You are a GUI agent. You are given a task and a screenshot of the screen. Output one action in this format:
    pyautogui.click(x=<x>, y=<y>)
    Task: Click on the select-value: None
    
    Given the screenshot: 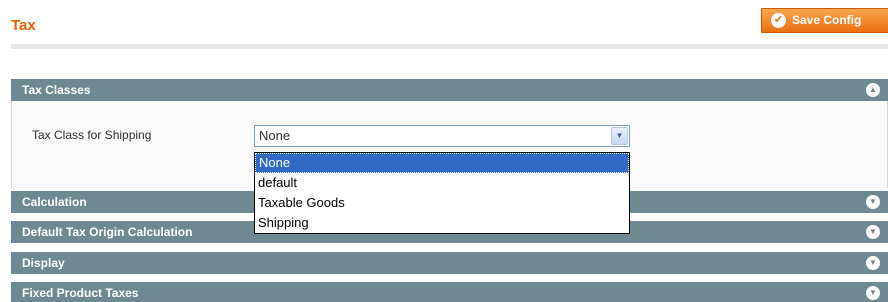 What is the action you would take?
    pyautogui.click(x=275, y=135)
    